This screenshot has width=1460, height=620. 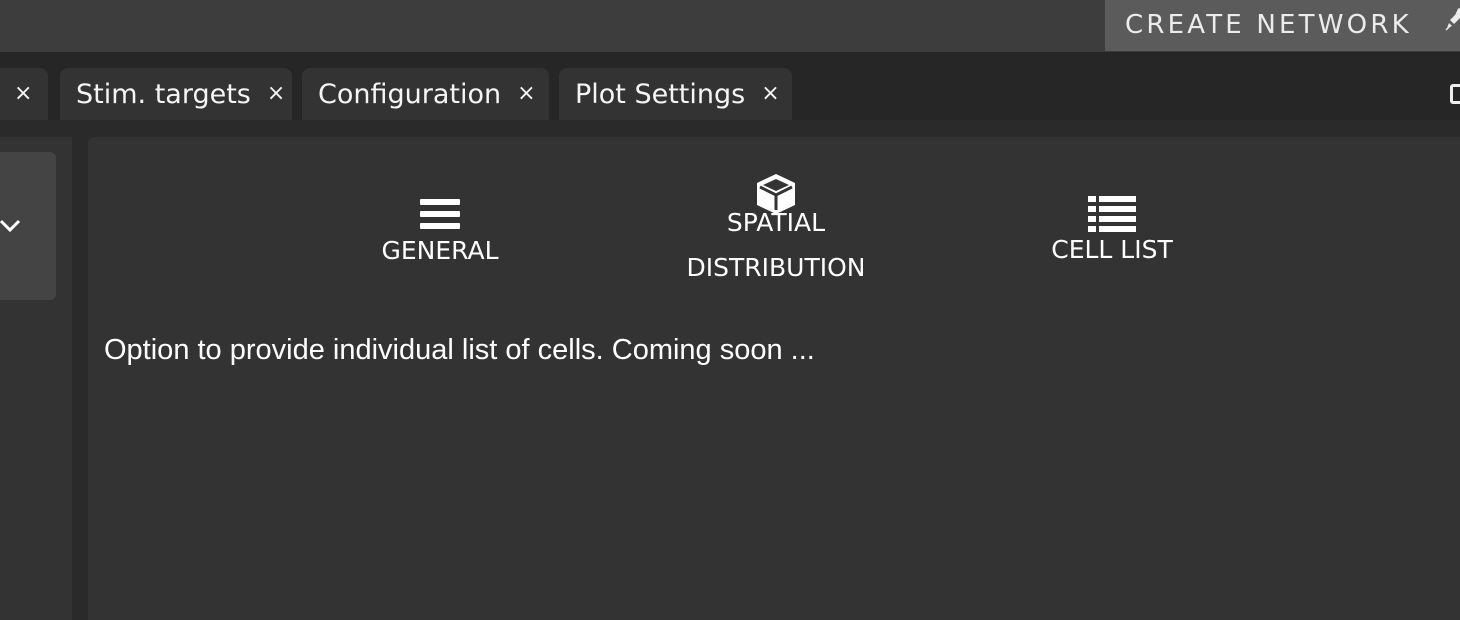 I want to click on tab-stim-targets: Stim. targets ×, so click(x=176, y=94).